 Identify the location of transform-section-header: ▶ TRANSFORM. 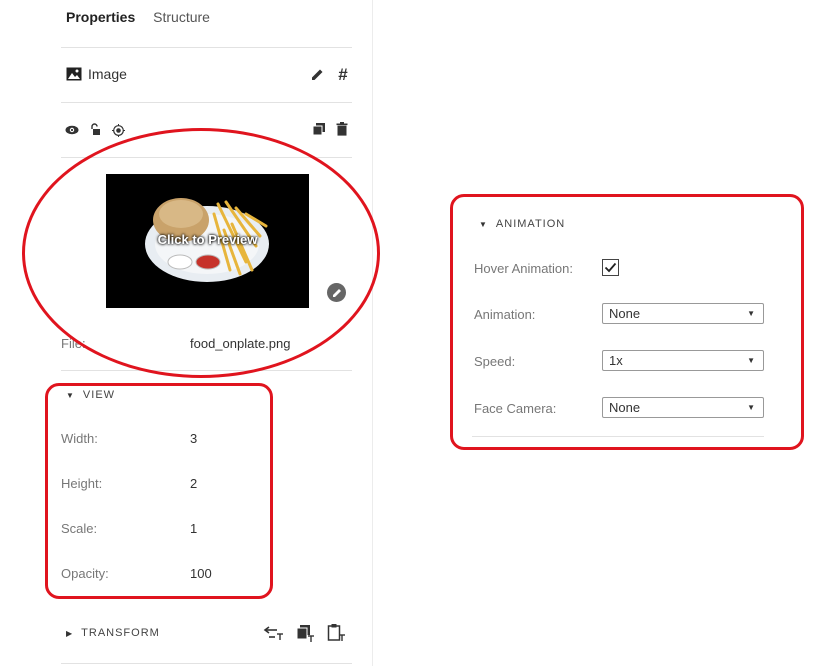
(113, 633).